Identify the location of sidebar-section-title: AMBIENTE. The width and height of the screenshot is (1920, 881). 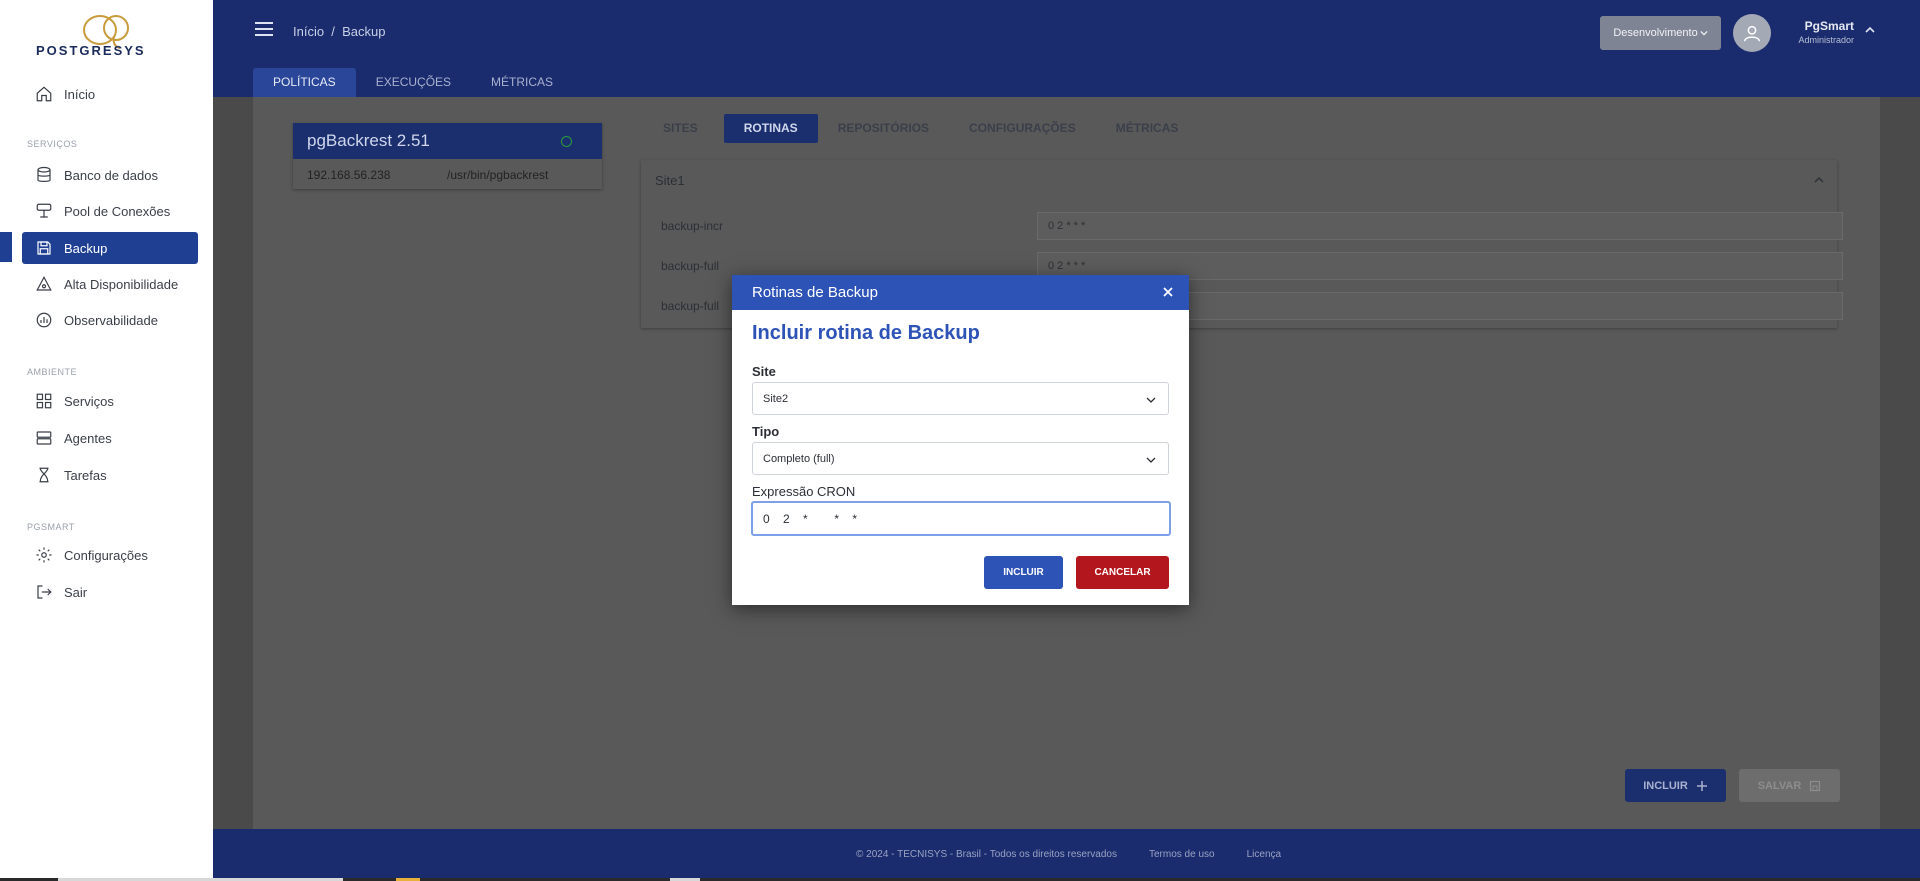
(52, 372).